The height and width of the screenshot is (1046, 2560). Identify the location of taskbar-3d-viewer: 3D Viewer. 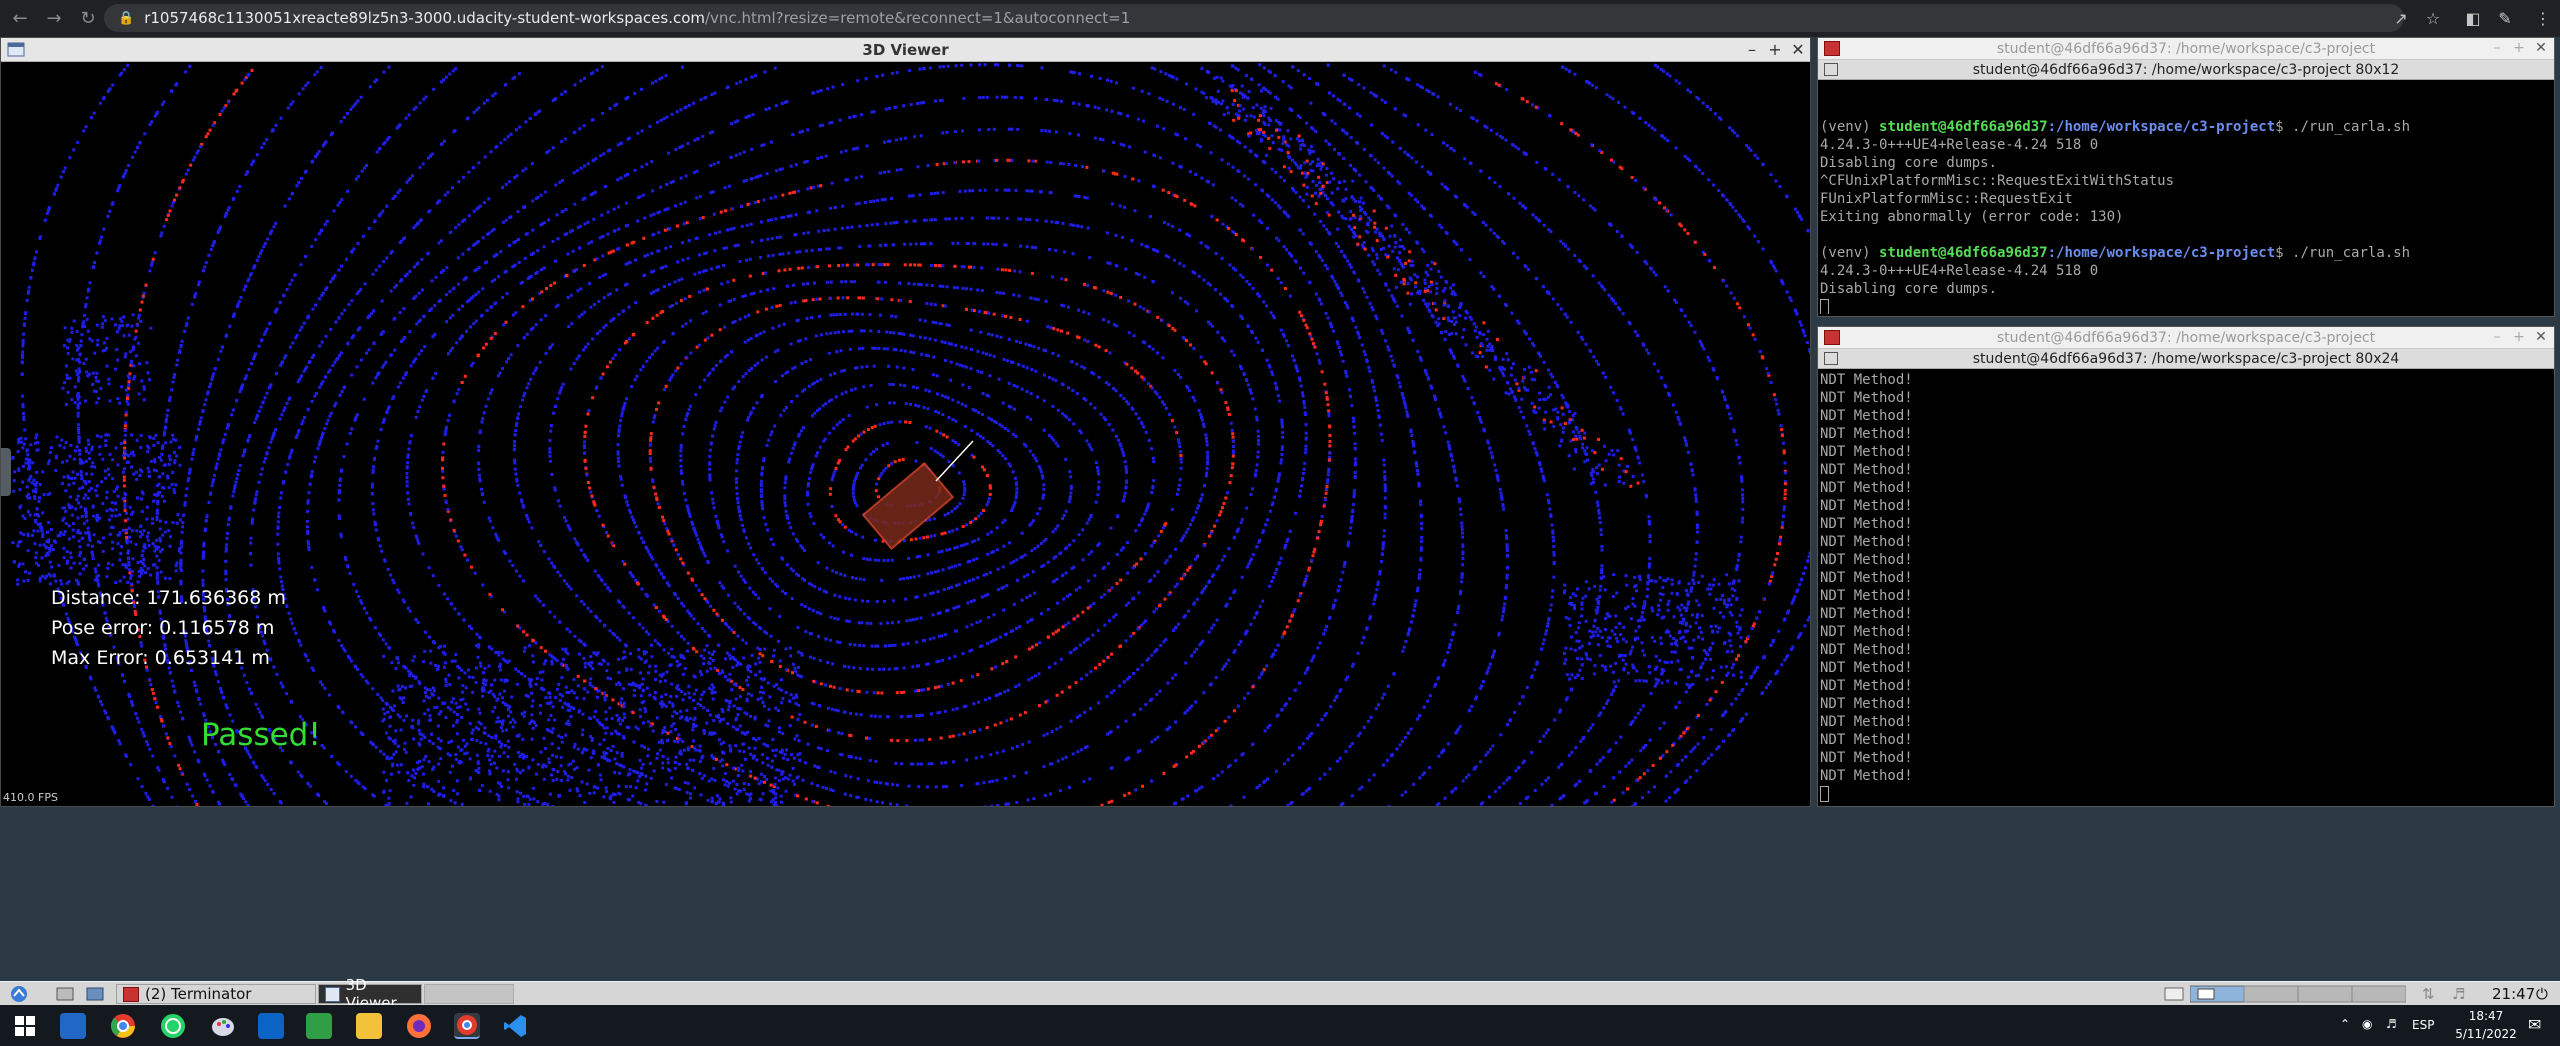
(370, 994).